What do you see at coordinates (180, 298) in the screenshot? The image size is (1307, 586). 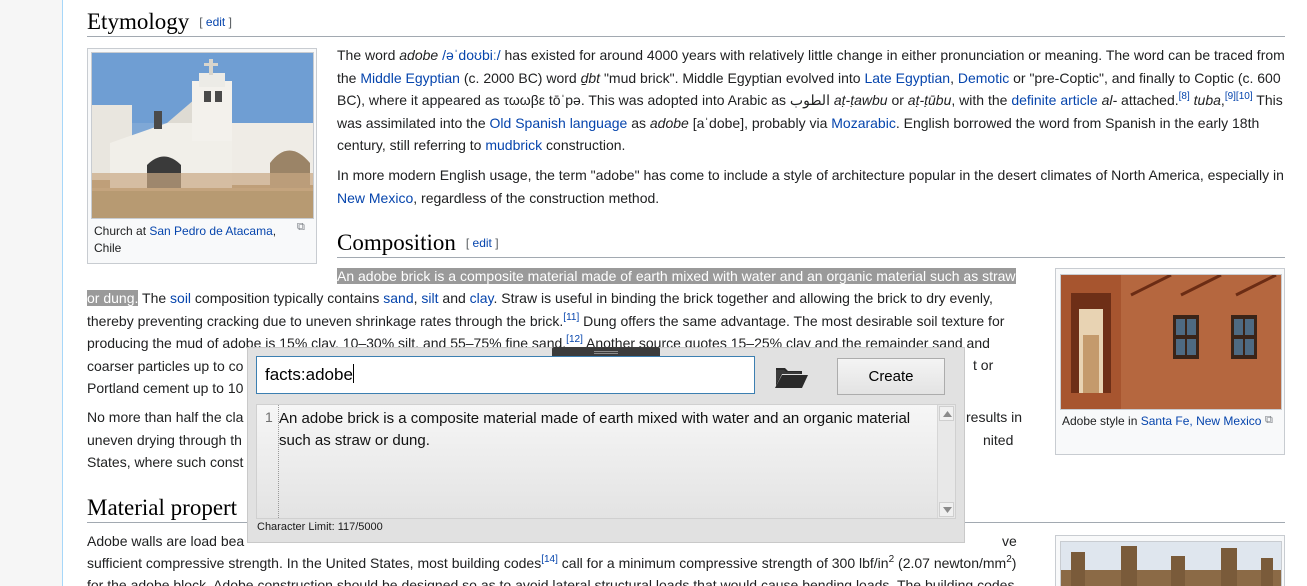 I see `soil-link: soil` at bounding box center [180, 298].